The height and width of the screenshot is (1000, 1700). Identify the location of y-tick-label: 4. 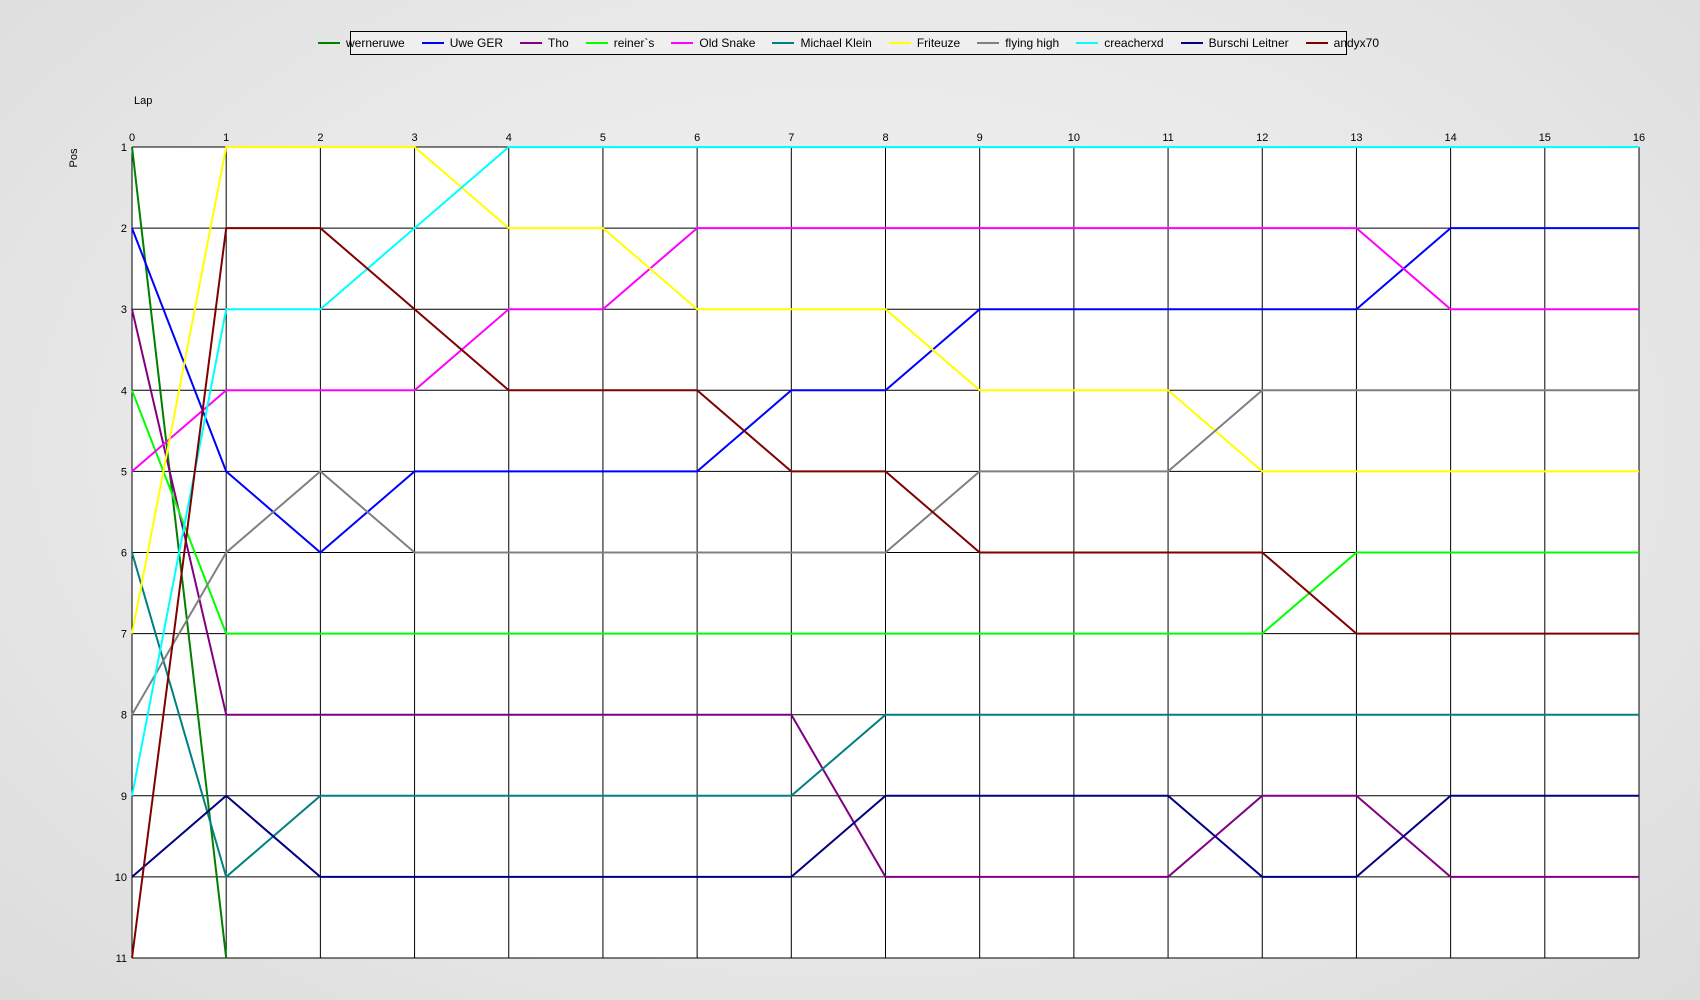
(124, 391).